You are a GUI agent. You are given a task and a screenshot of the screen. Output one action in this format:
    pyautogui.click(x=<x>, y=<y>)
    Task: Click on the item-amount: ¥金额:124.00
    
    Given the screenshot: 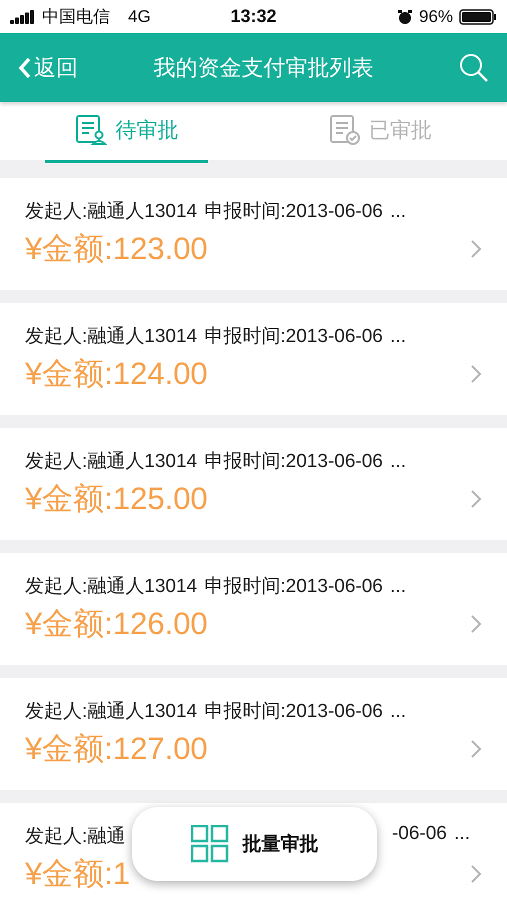 What is the action you would take?
    pyautogui.click(x=116, y=374)
    